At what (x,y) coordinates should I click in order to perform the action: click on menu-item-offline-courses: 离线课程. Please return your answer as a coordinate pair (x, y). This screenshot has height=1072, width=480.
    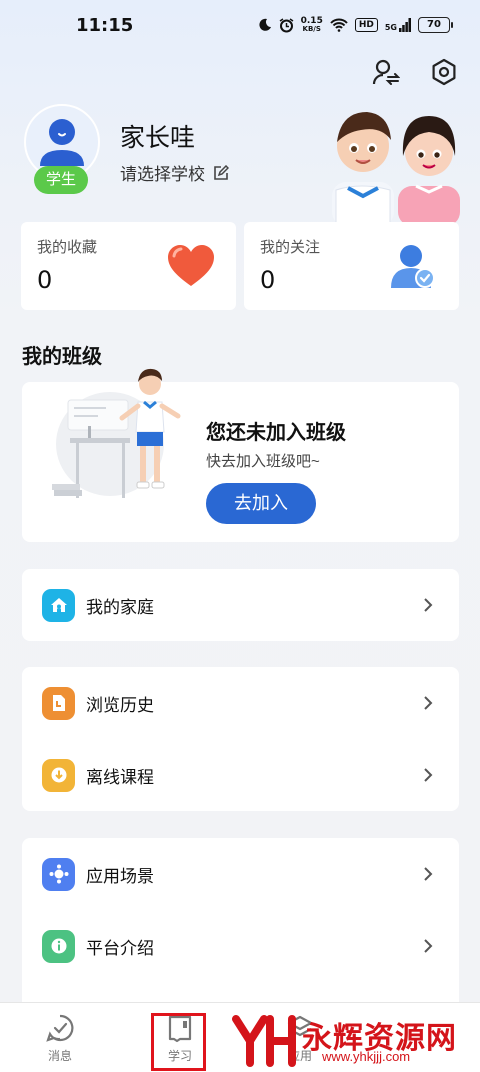
    Looking at the image, I should click on (240, 775).